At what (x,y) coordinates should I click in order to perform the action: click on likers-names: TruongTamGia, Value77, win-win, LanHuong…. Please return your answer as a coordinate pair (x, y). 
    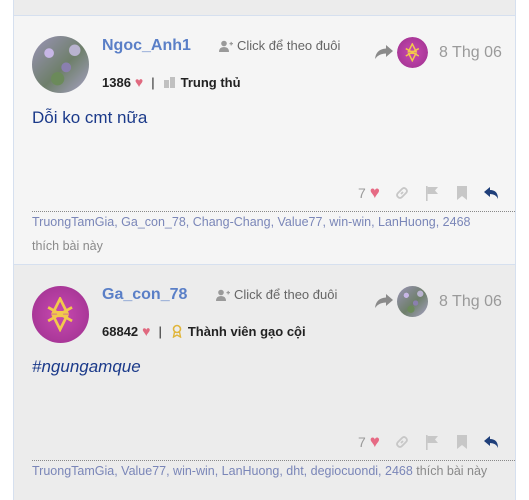
    Looking at the image, I should click on (222, 471).